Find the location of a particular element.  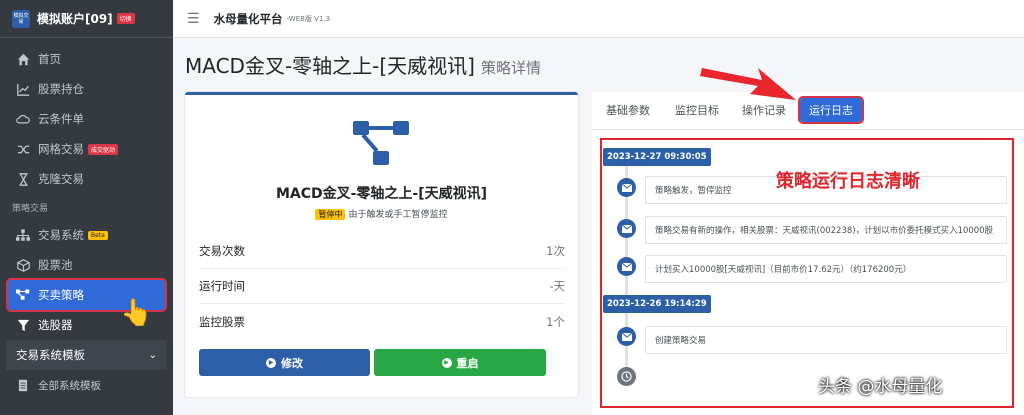

page-title-text: MACD金叉-零轴之上-[天威视讯] is located at coordinates (330, 66).